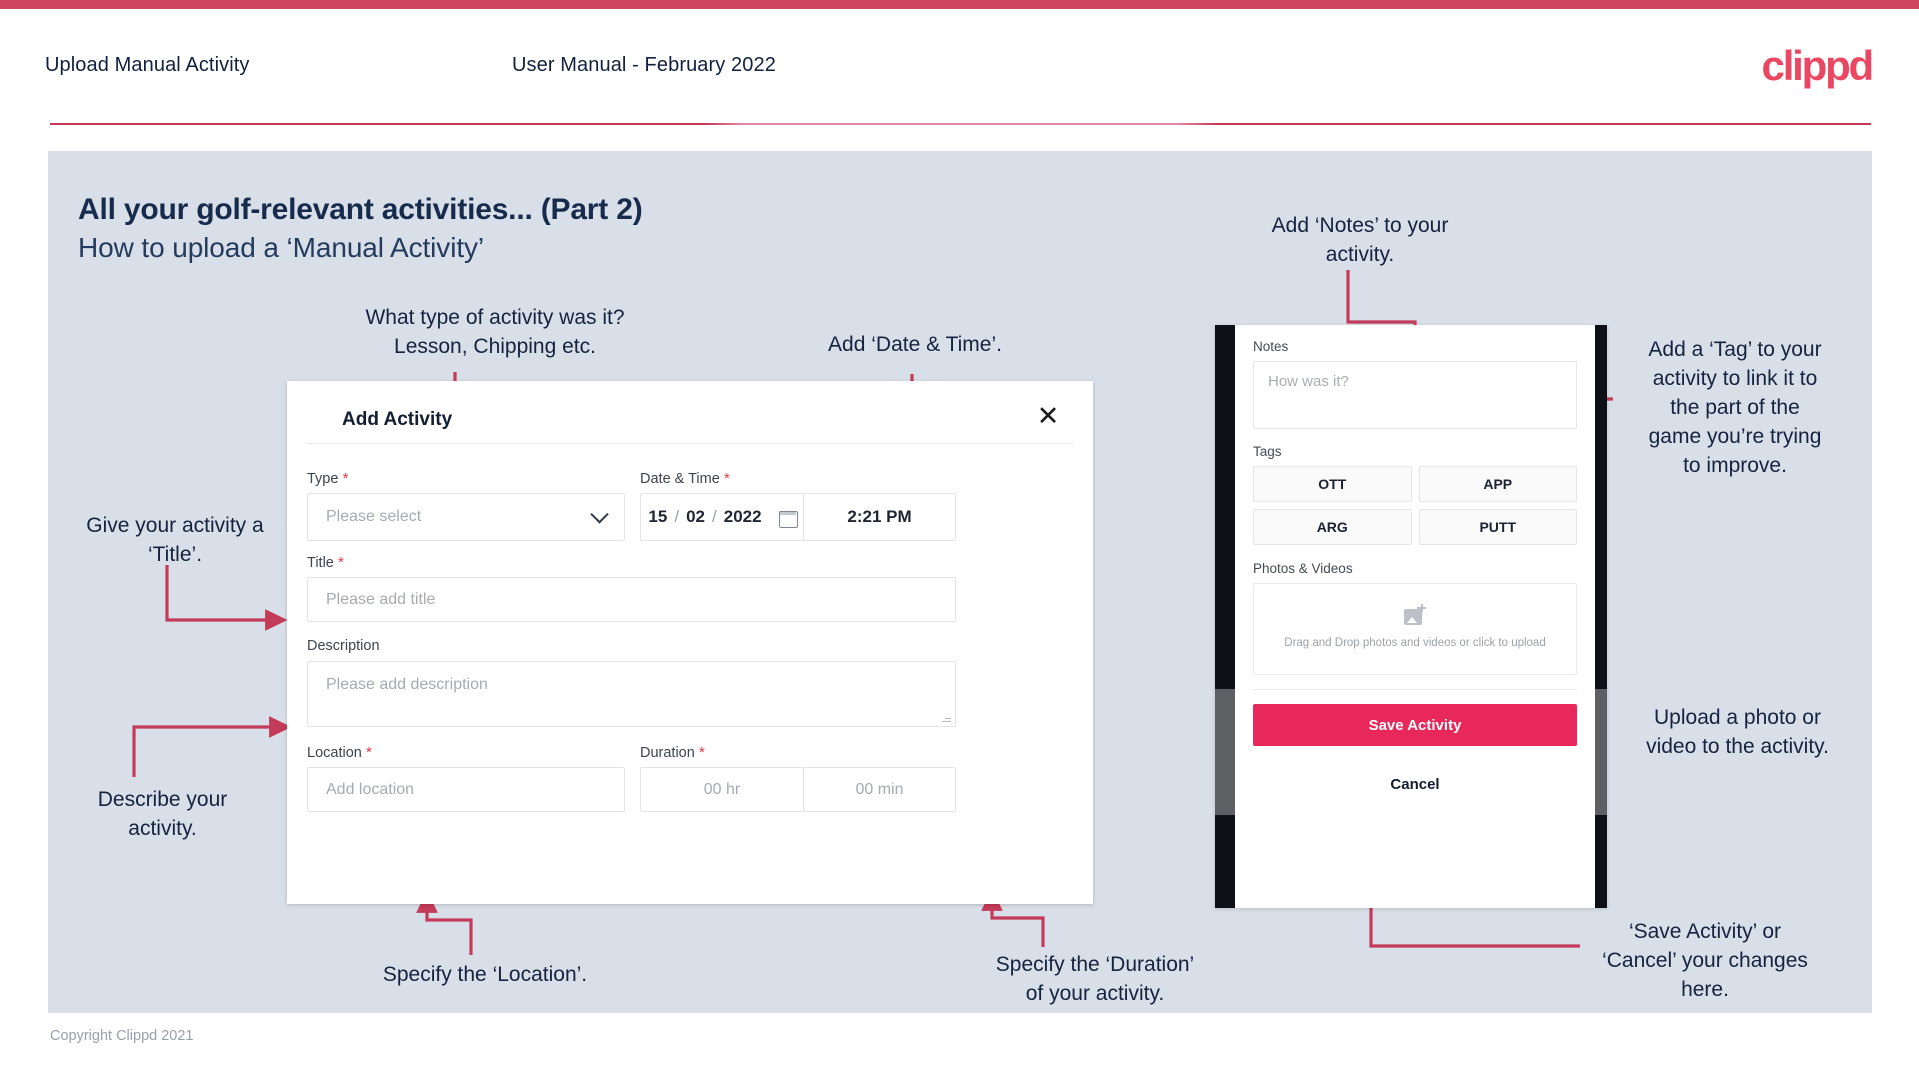 Image resolution: width=1919 pixels, height=1079 pixels. What do you see at coordinates (1818, 65) in the screenshot?
I see `clippd-logo: clippd` at bounding box center [1818, 65].